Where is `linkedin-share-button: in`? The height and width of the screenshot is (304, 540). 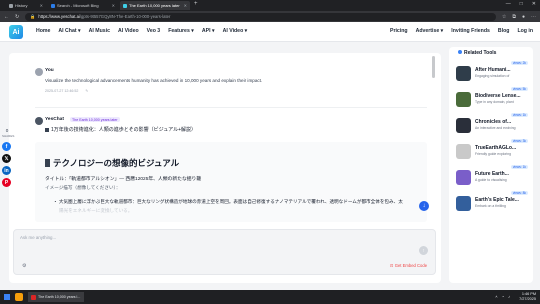
linkedin-share-button: in is located at coordinates (6, 170).